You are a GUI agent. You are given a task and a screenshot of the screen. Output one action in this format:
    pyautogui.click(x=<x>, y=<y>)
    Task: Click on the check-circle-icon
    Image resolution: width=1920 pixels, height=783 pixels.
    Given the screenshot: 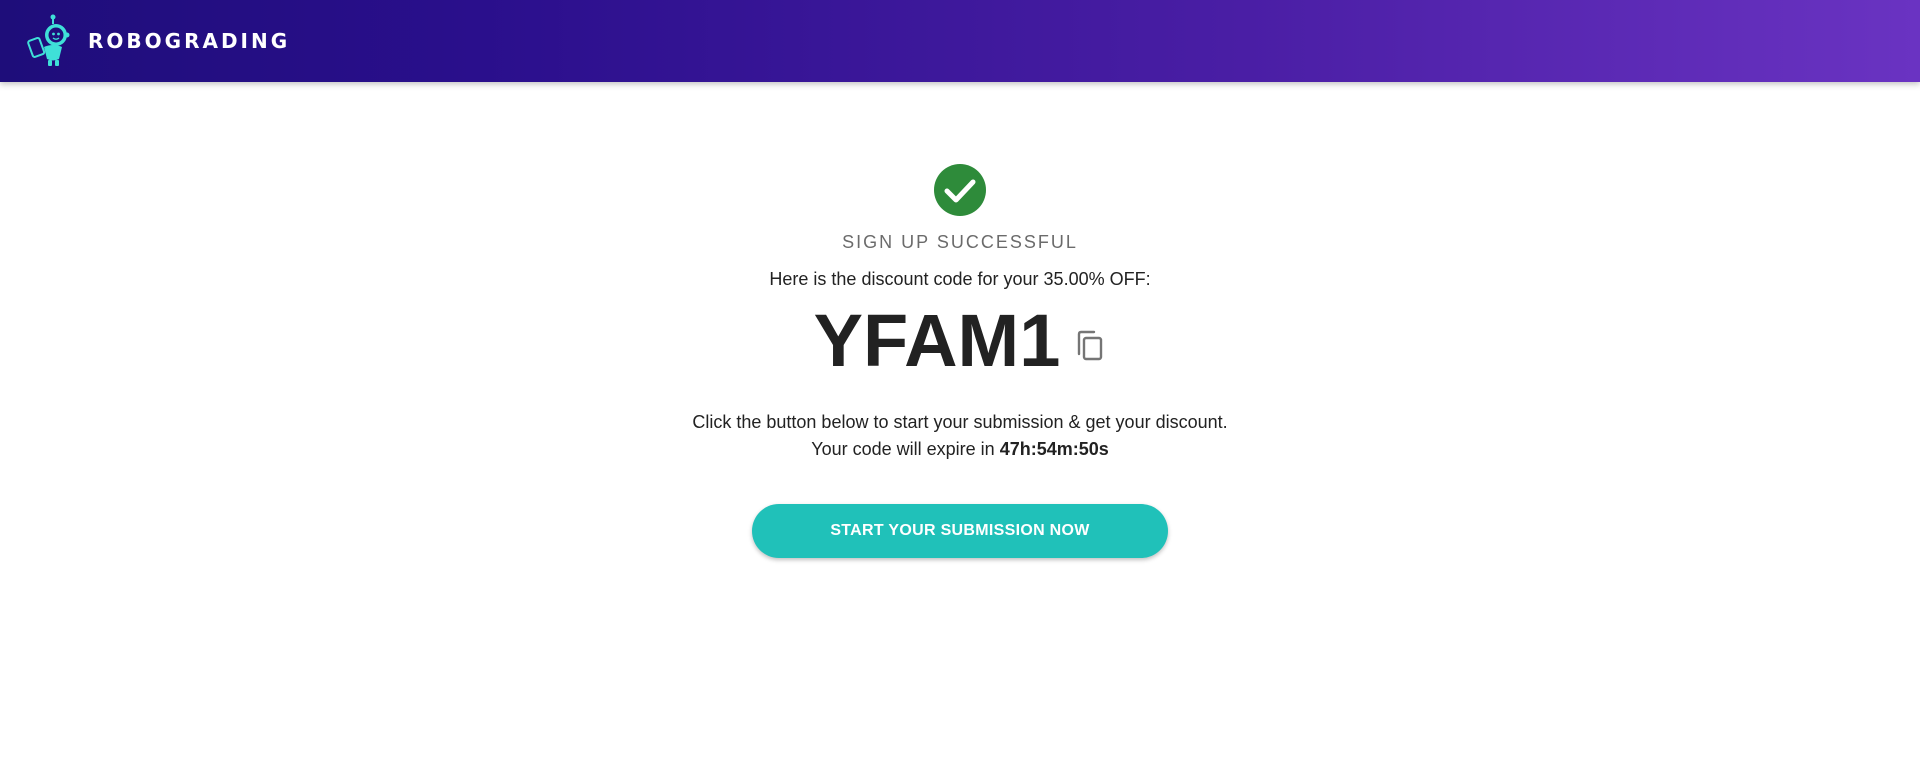 What is the action you would take?
    pyautogui.click(x=960, y=190)
    